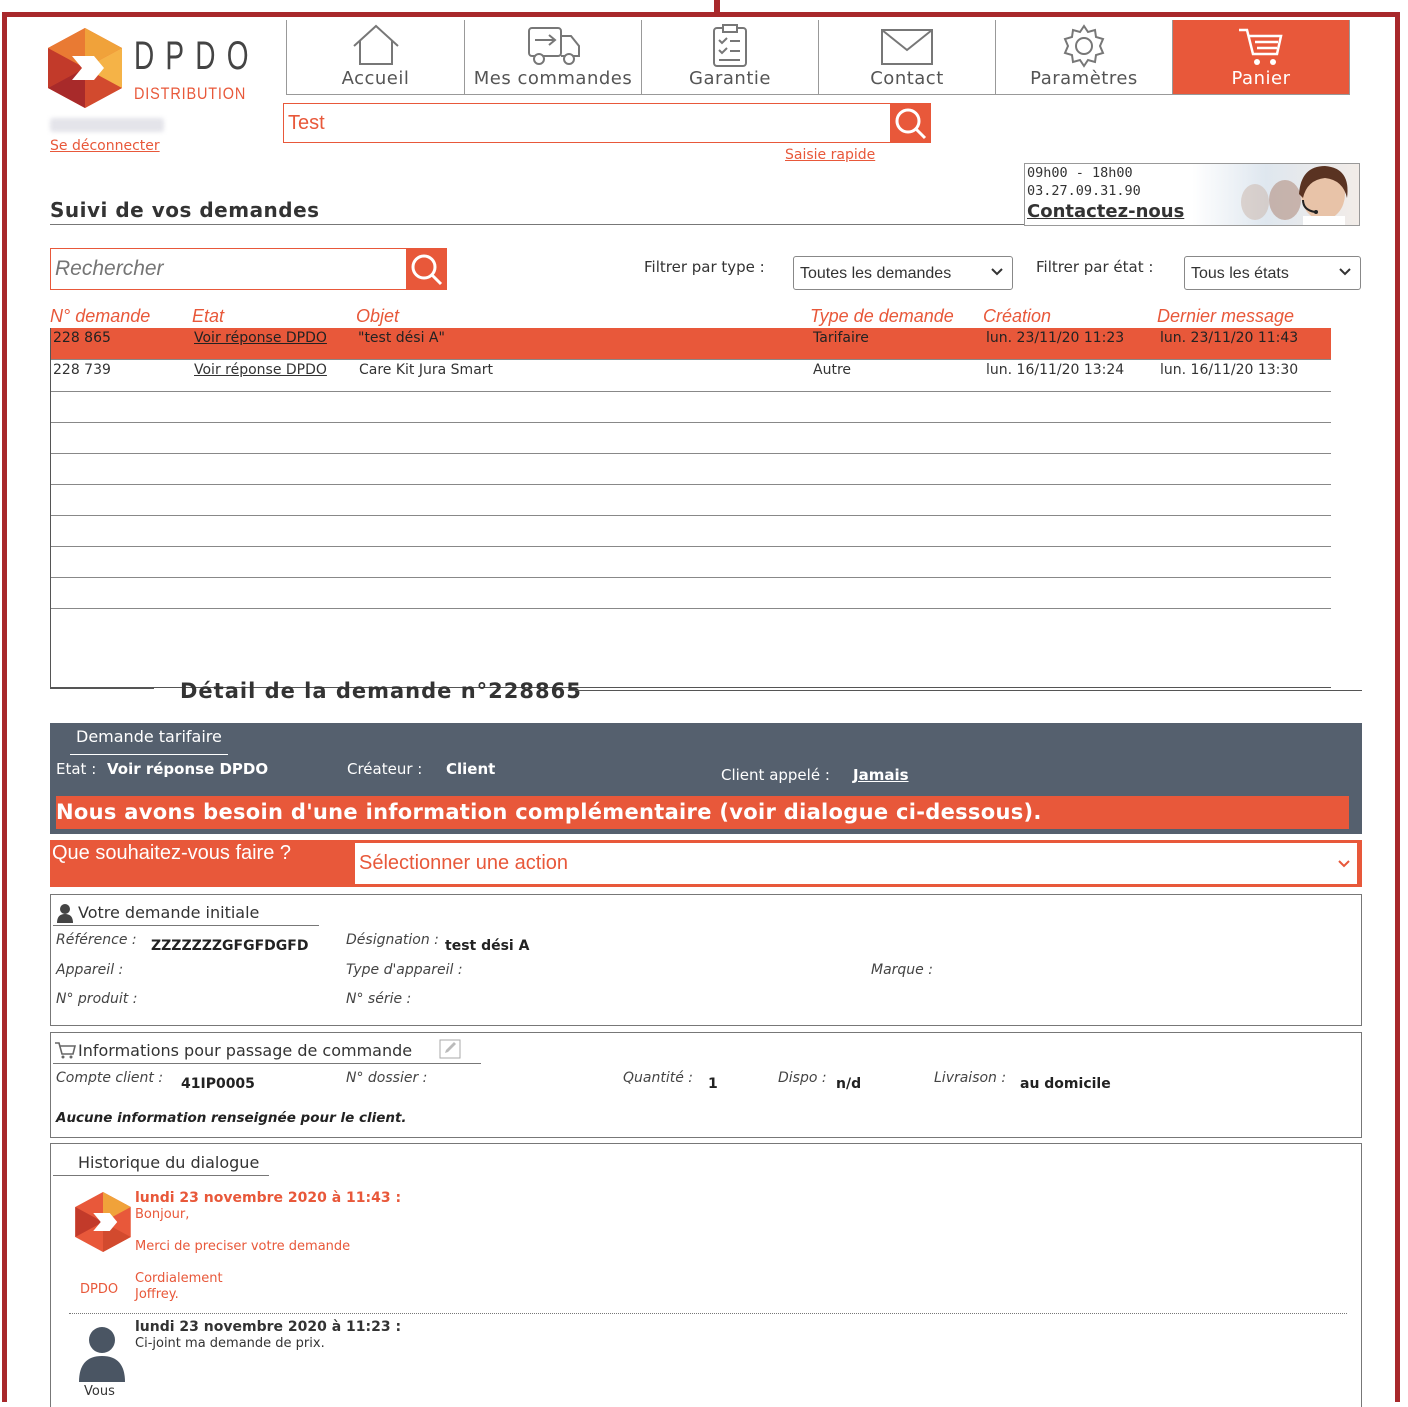 This screenshot has width=1408, height=1407. I want to click on nav-panier: Panier, so click(1260, 57).